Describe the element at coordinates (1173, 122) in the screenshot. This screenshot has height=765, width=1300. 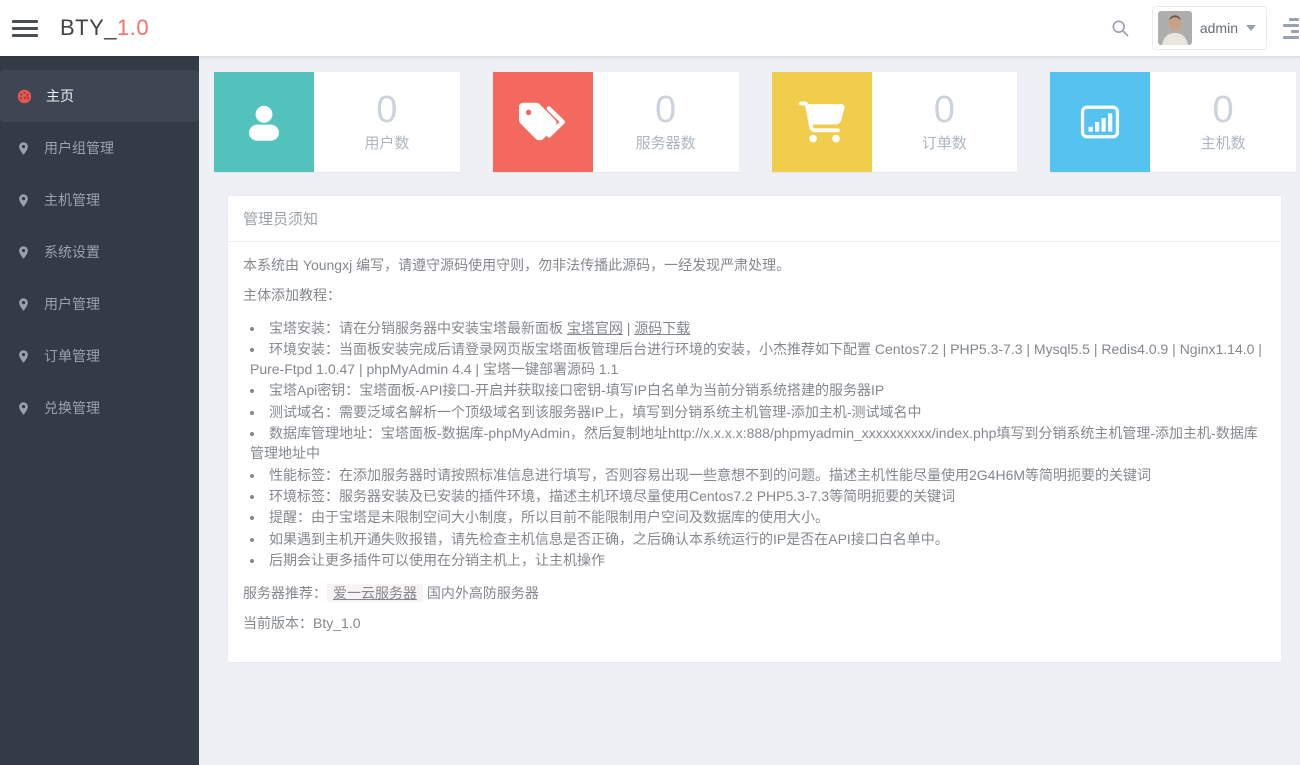
I see `stat-card-hosts: 0 主机数` at that location.